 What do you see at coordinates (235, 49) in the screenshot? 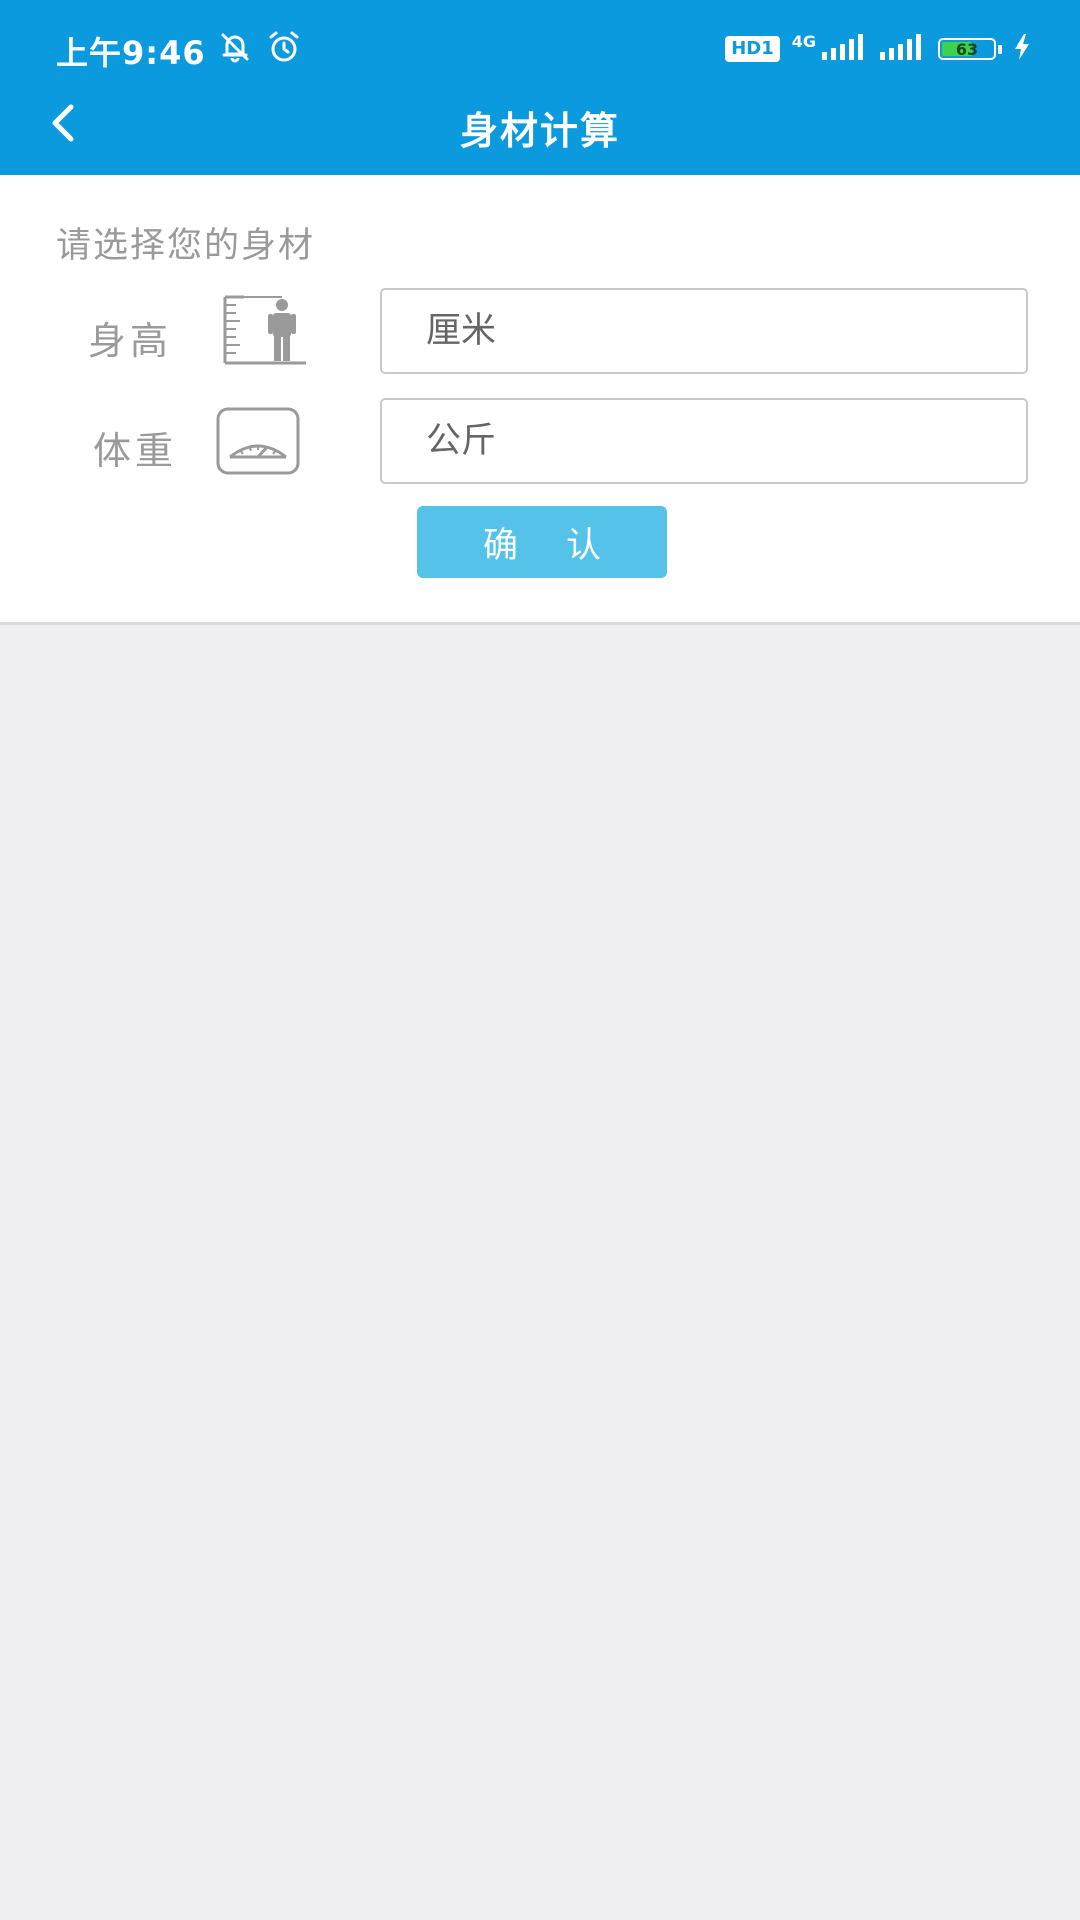
I see `bell-off-icon` at bounding box center [235, 49].